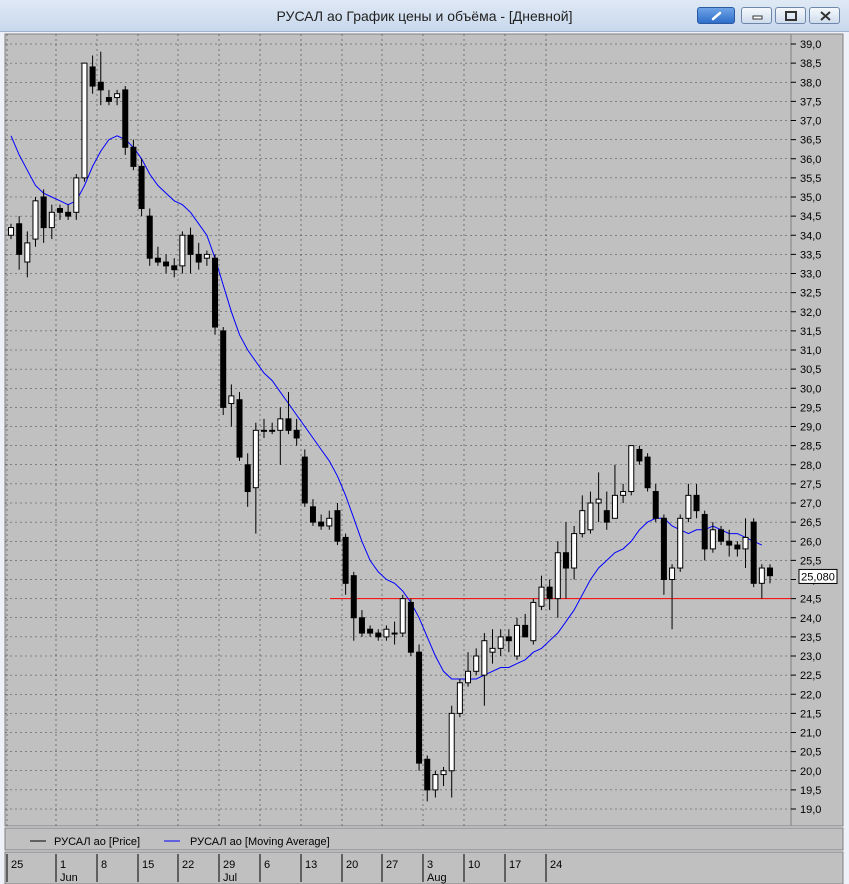 The image size is (849, 884). Describe the element at coordinates (810, 638) in the screenshot. I see `y-tick-label: 23,5` at that location.